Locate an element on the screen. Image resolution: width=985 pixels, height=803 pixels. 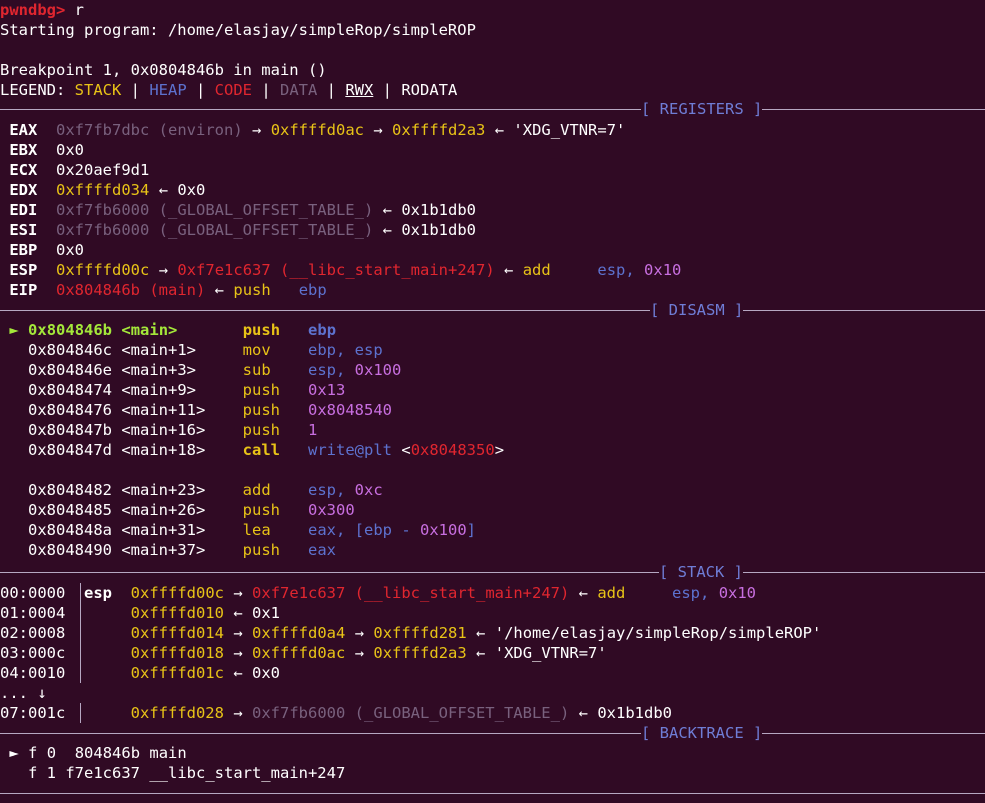
disasm-operand: eax is located at coordinates (322, 550).